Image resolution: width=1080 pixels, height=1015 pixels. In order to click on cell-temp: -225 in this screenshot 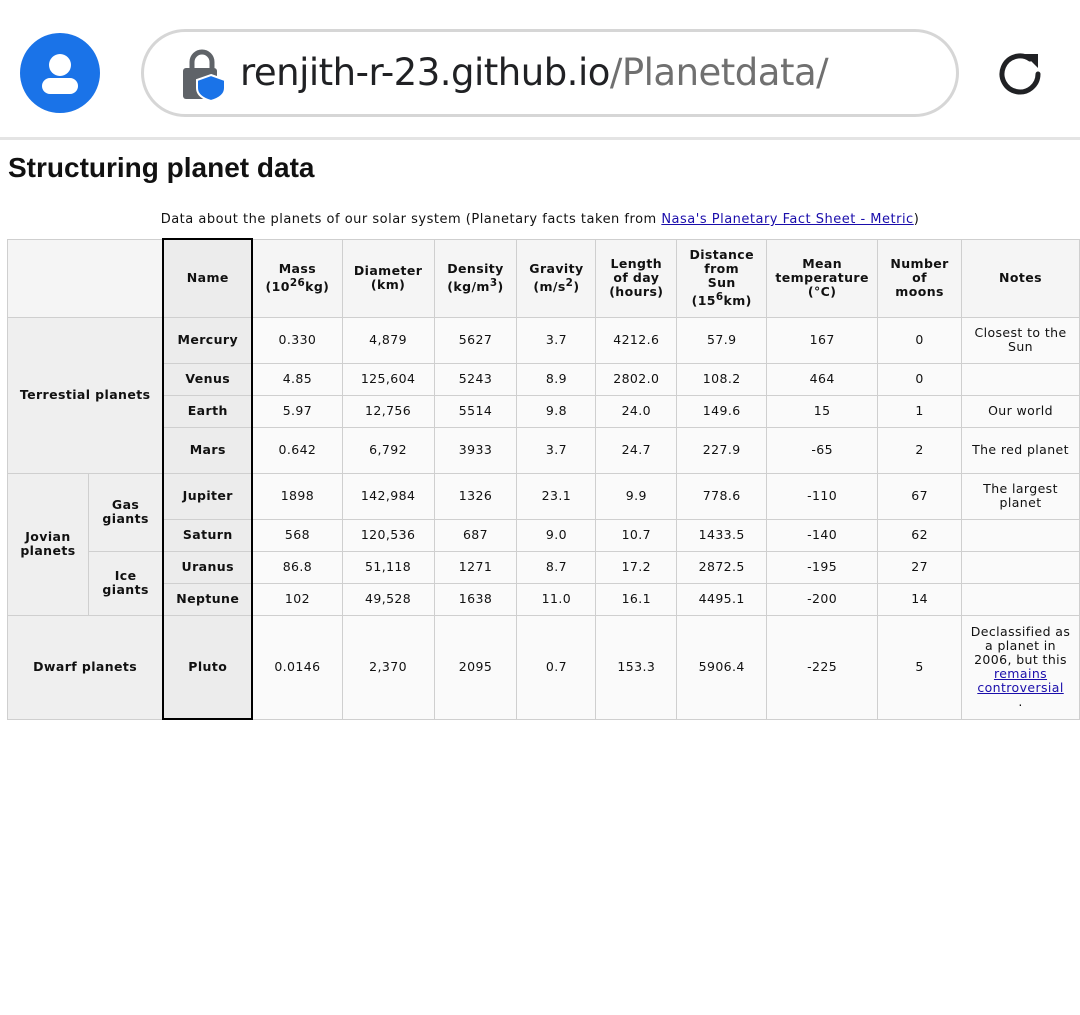, I will do `click(822, 667)`.